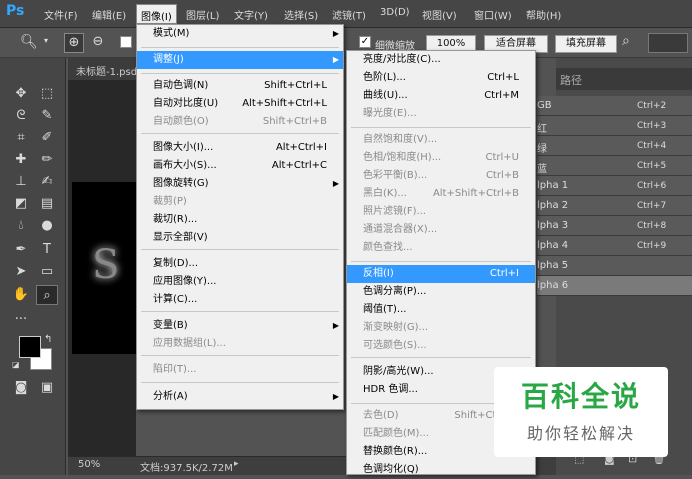 This screenshot has width=692, height=479. Describe the element at coordinates (21, 250) in the screenshot. I see `pen-tool-icon: ✒` at that location.